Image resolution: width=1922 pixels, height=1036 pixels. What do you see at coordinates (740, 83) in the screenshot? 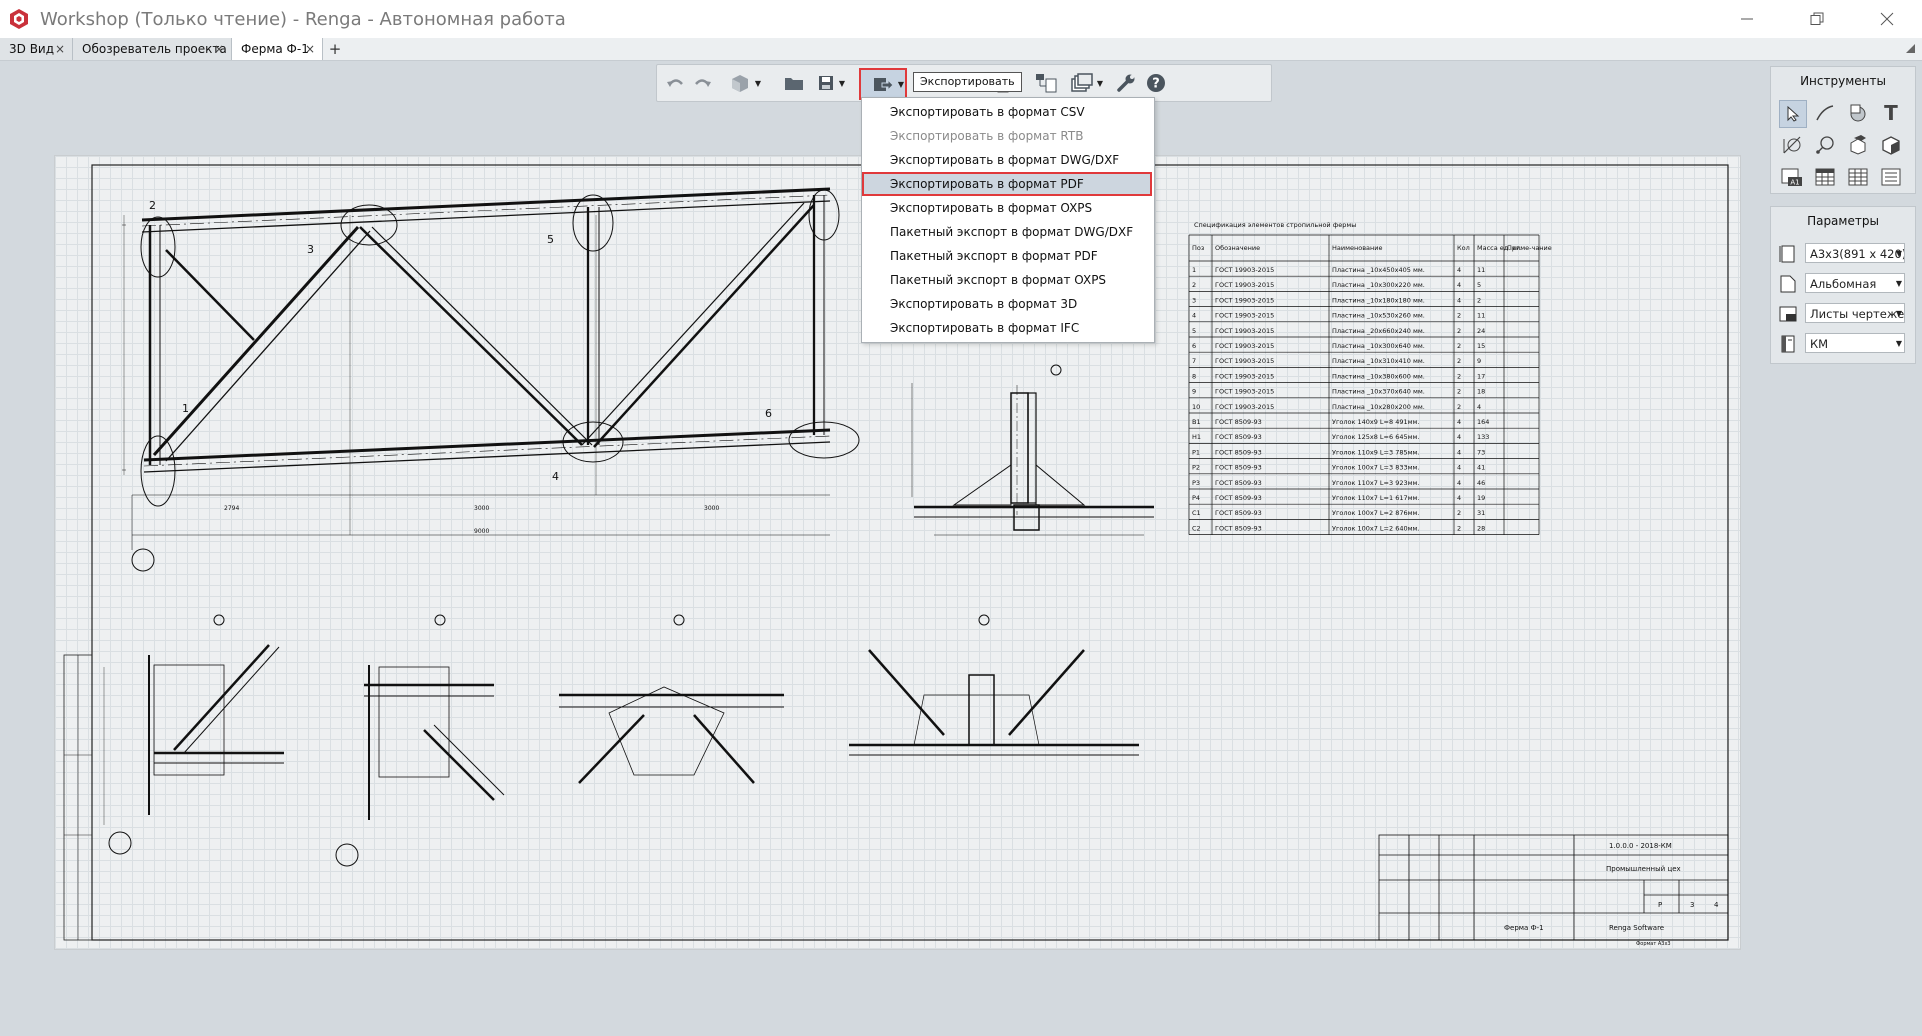
I see `view-cube-button` at bounding box center [740, 83].